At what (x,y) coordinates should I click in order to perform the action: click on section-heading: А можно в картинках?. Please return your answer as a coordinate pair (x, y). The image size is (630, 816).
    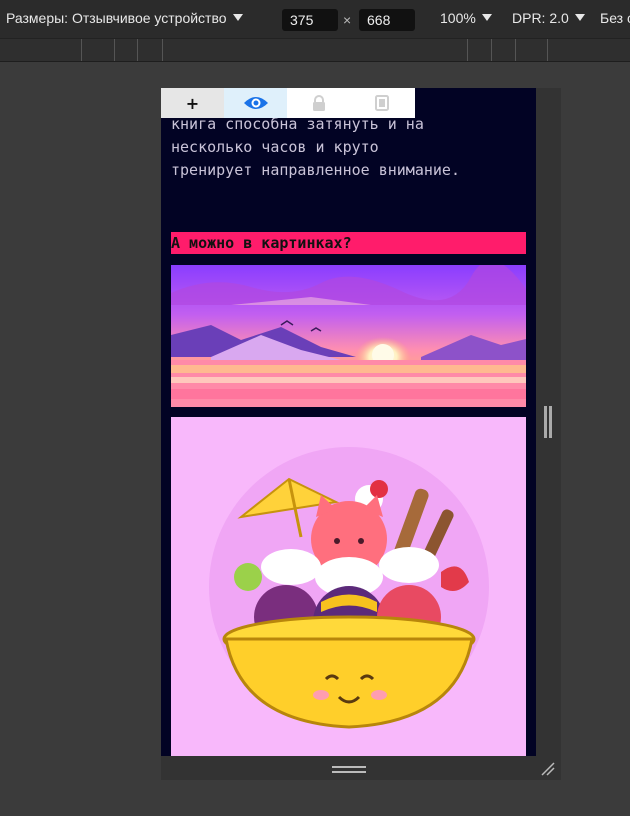
    Looking at the image, I should click on (348, 243).